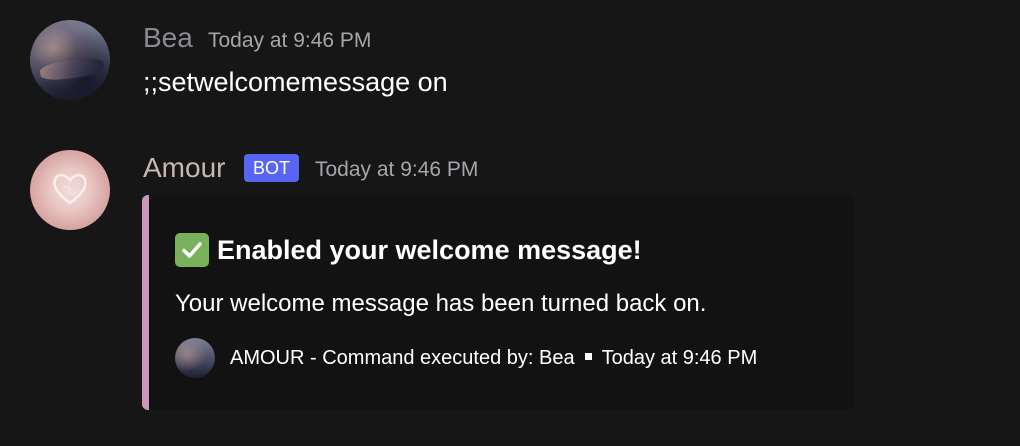  I want to click on embed-title-text: Enabled your welcome message!, so click(429, 250).